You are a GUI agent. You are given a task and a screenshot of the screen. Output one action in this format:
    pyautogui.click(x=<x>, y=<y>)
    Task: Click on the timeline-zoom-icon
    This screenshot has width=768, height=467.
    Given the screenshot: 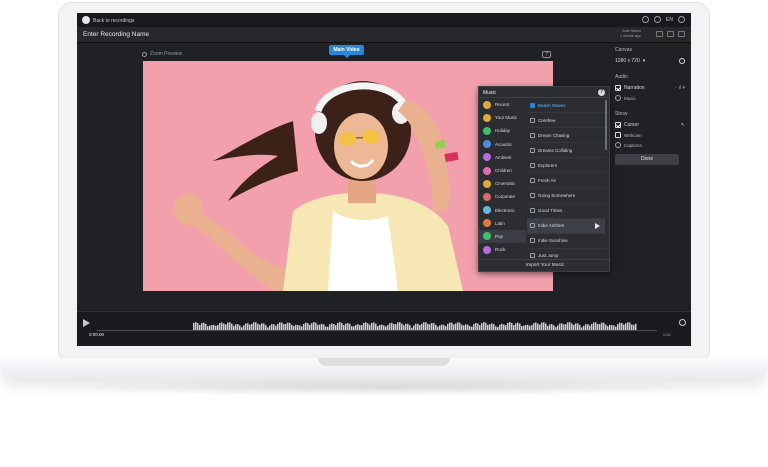 What is the action you would take?
    pyautogui.click(x=682, y=322)
    